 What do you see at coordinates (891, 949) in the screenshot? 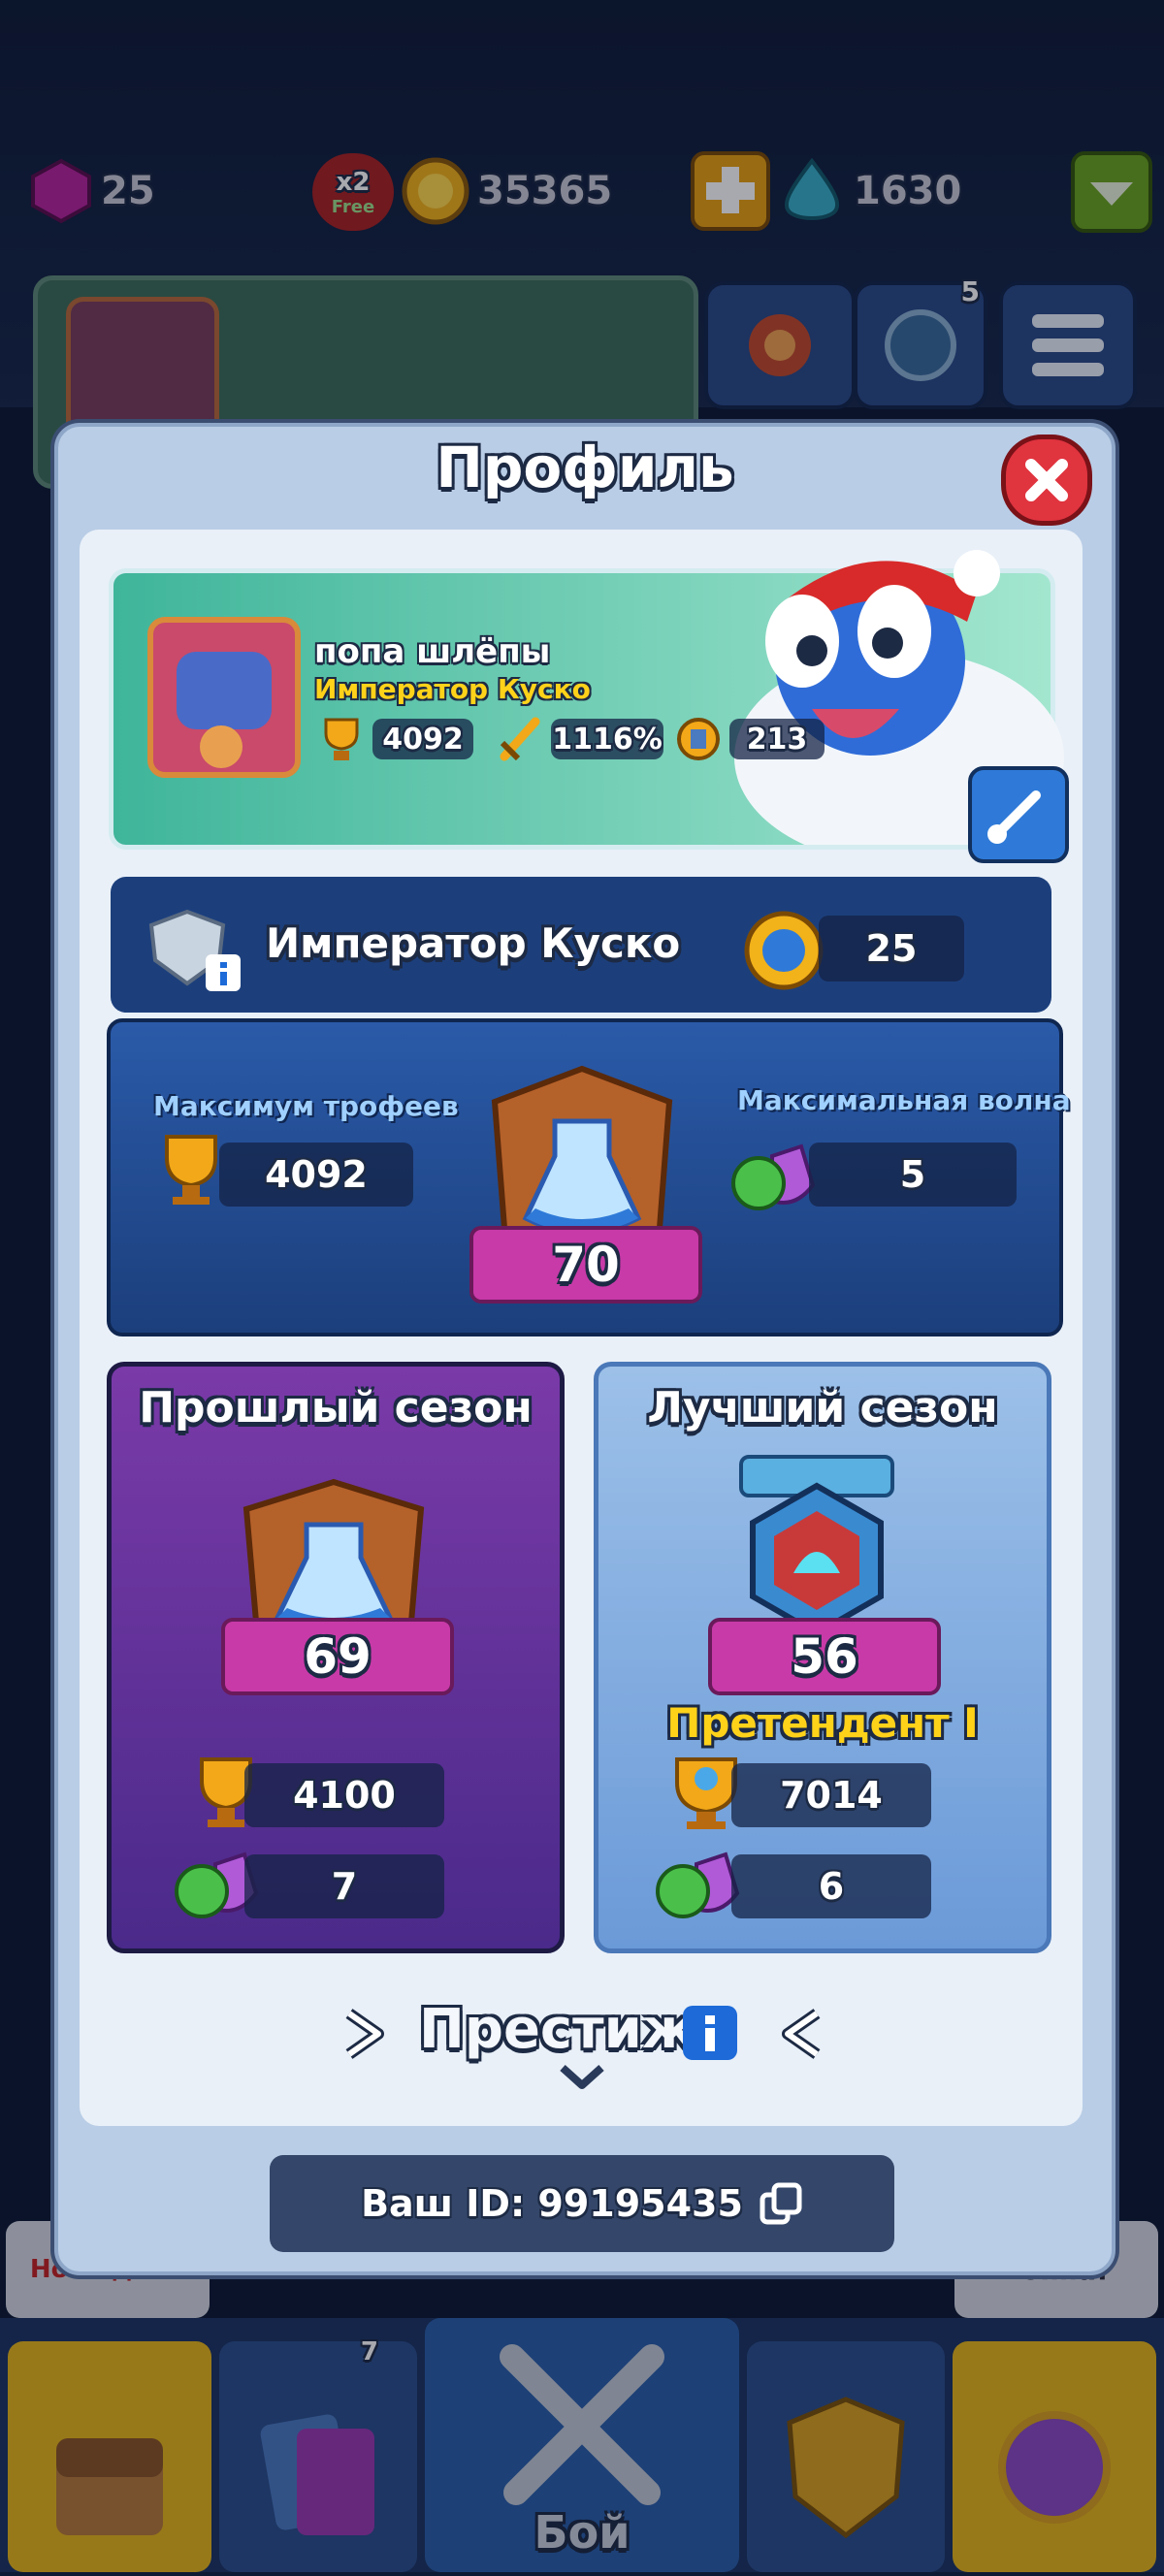
I see `rank-level: 25` at bounding box center [891, 949].